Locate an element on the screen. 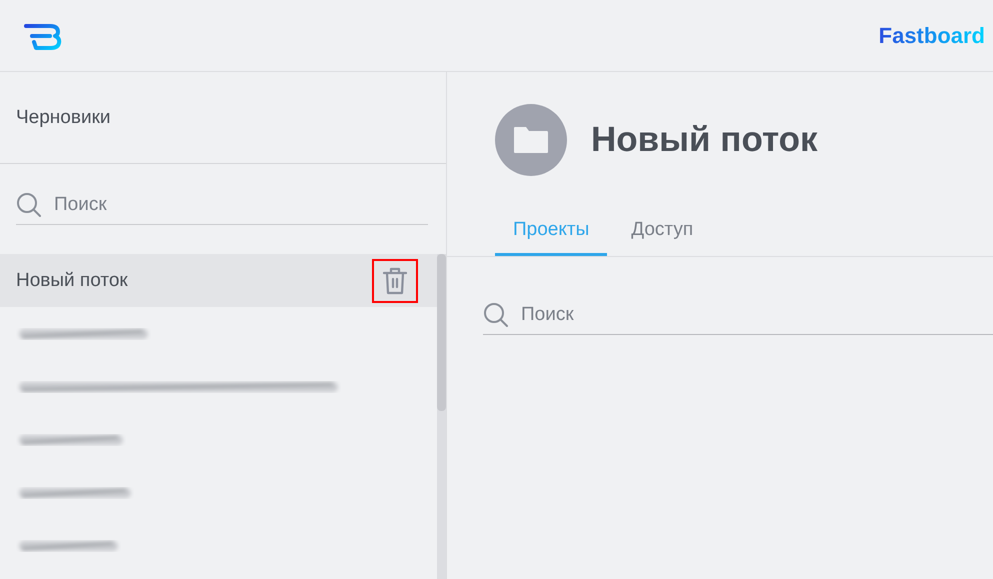 The height and width of the screenshot is (579, 993). tab: Доступ is located at coordinates (662, 233).